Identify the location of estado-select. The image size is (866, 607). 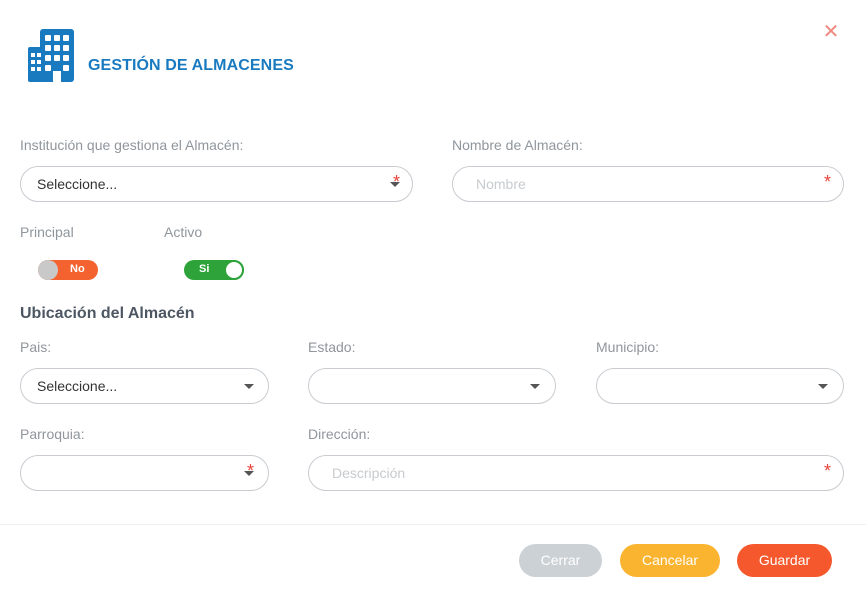
(432, 386).